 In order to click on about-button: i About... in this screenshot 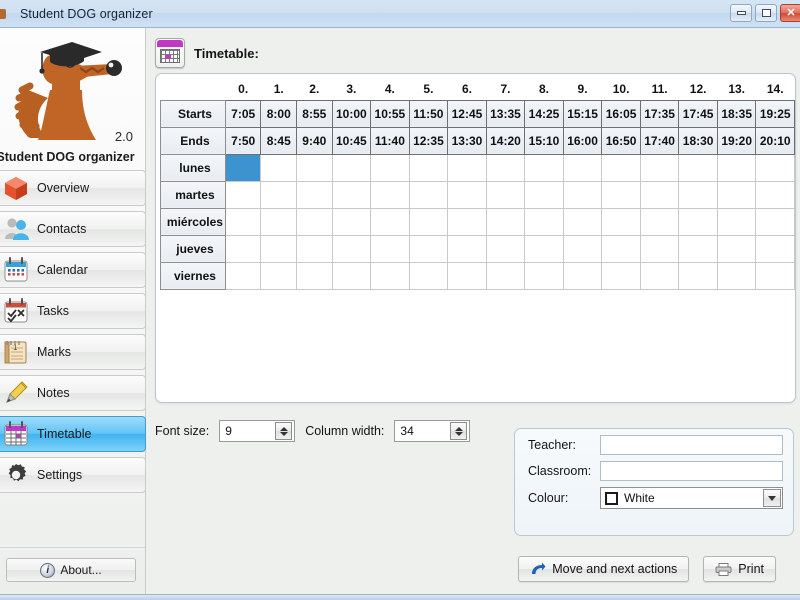, I will do `click(71, 570)`.